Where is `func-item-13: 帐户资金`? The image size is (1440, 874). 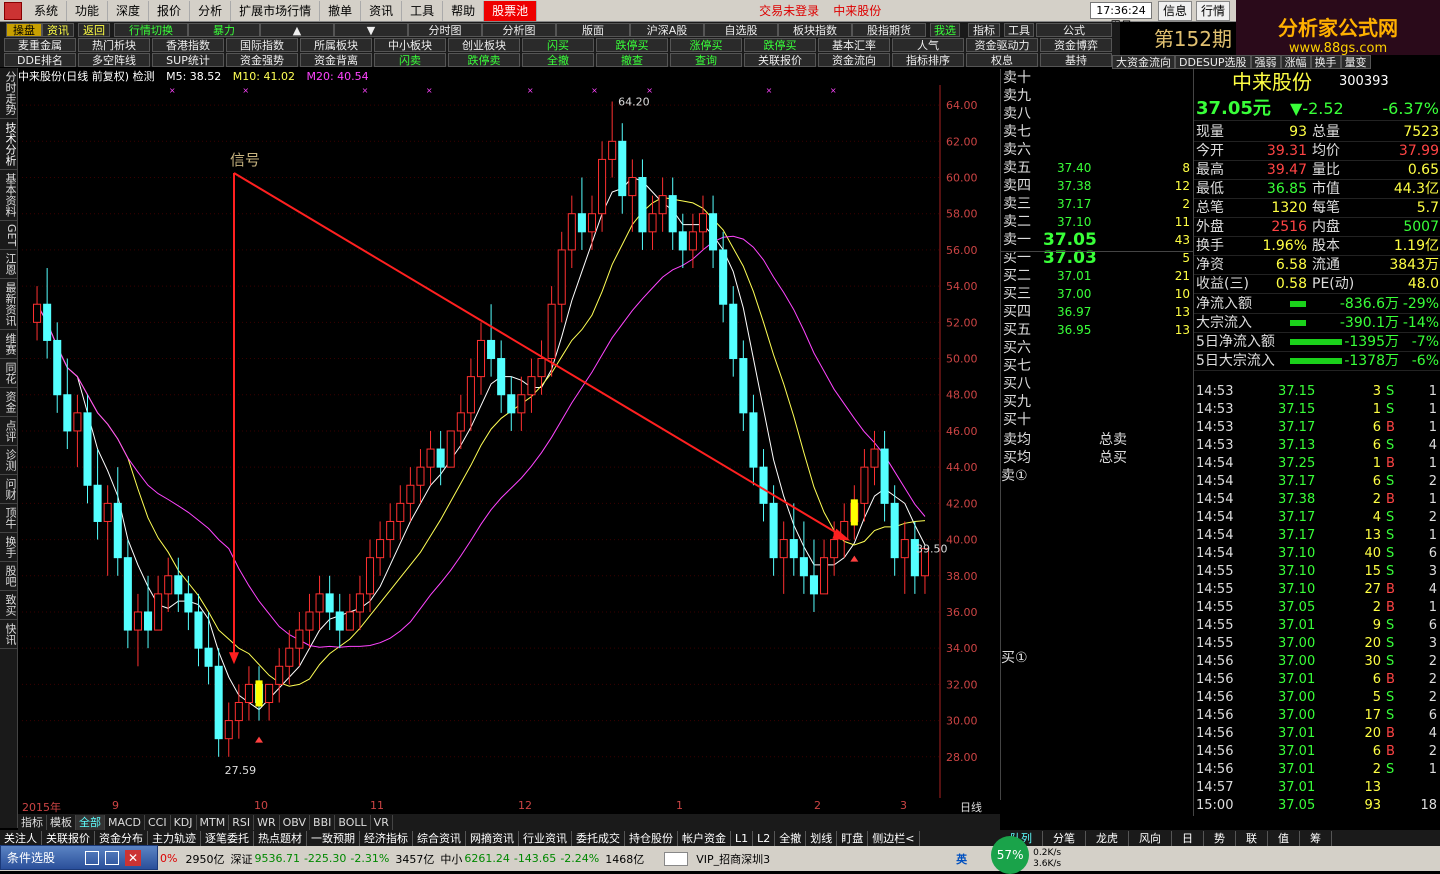 func-item-13: 帐户资金 is located at coordinates (704, 838).